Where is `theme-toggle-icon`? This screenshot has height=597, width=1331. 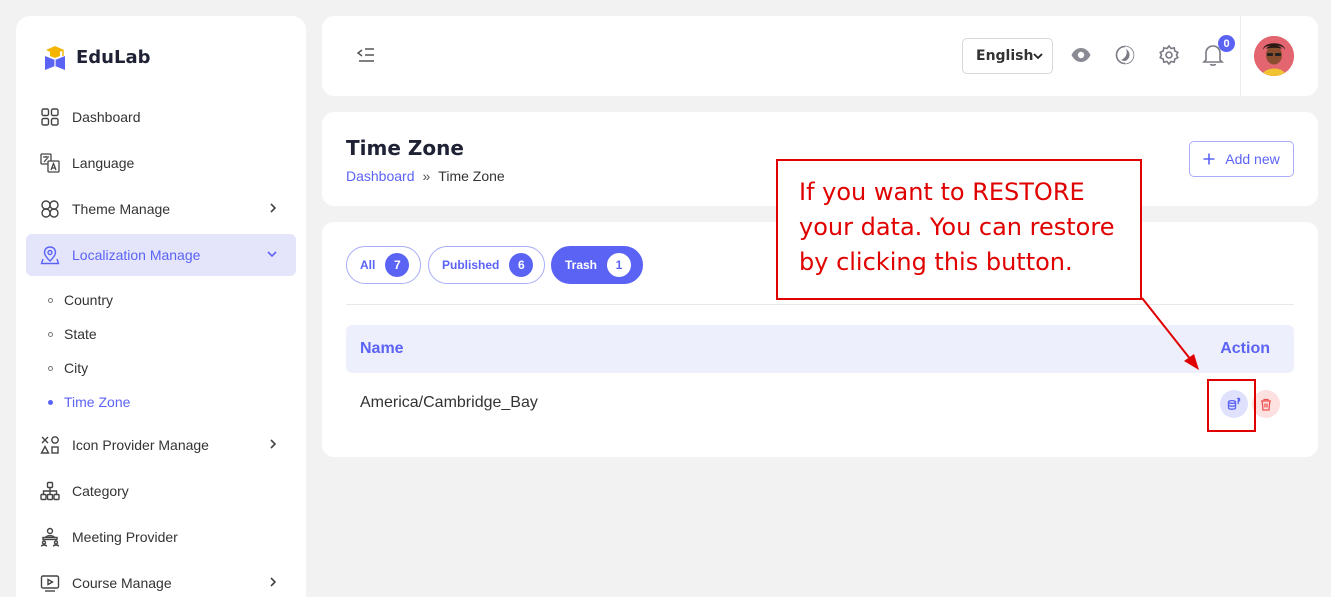
theme-toggle-icon is located at coordinates (1125, 55).